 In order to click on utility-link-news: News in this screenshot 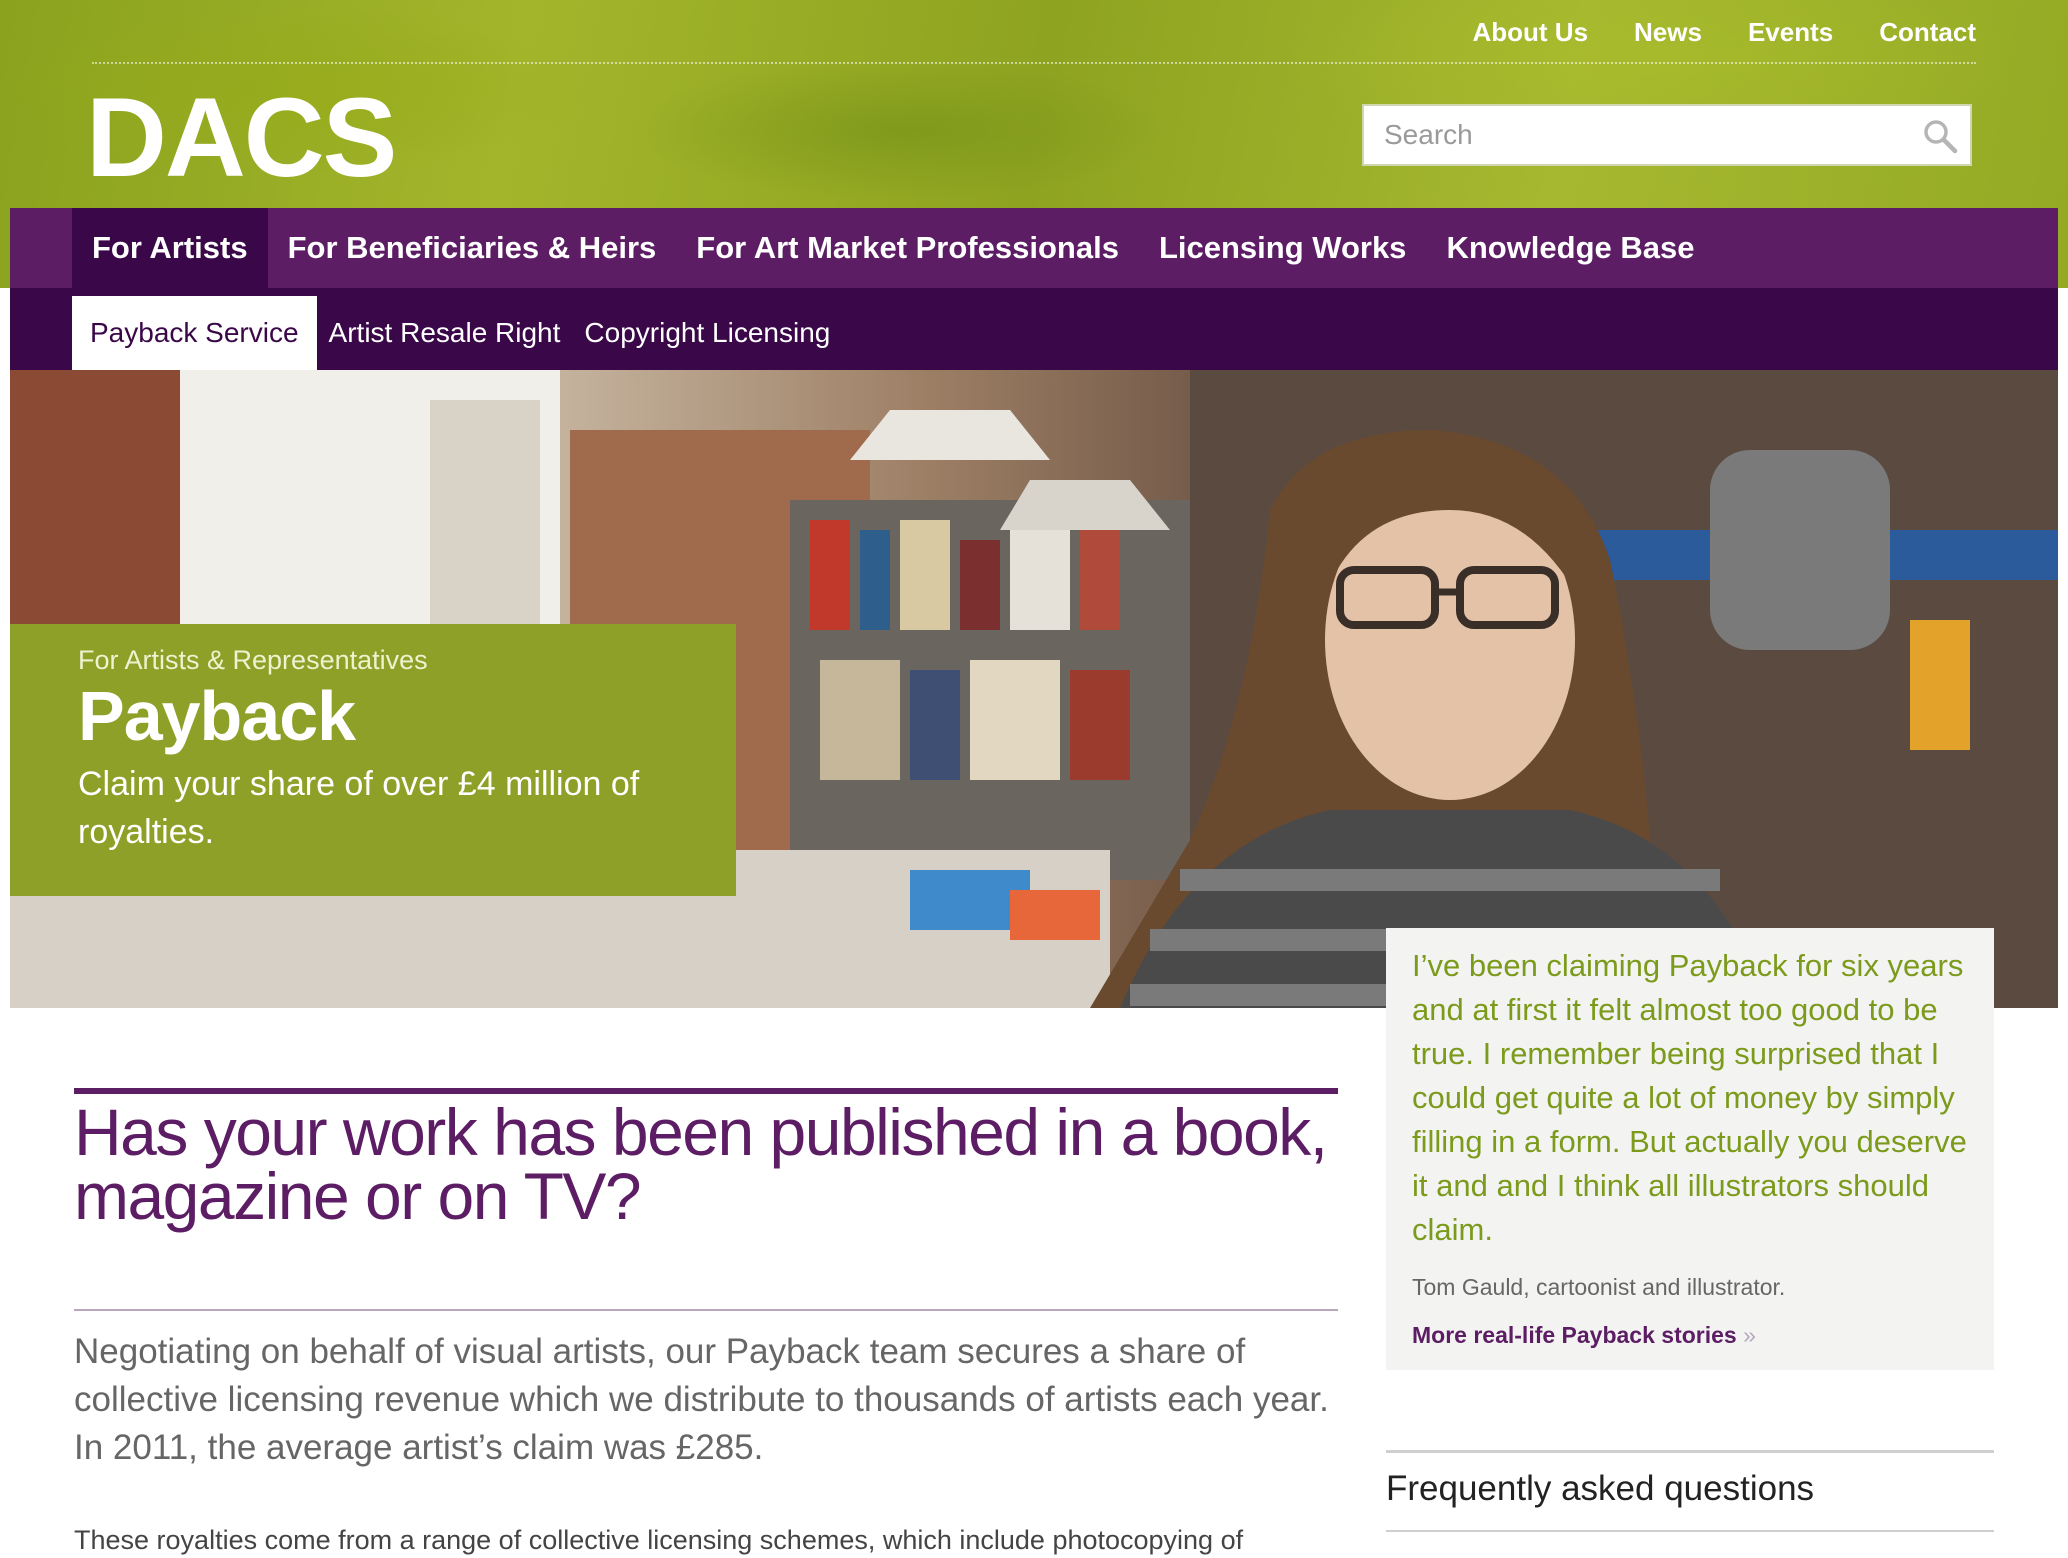, I will do `click(1668, 32)`.